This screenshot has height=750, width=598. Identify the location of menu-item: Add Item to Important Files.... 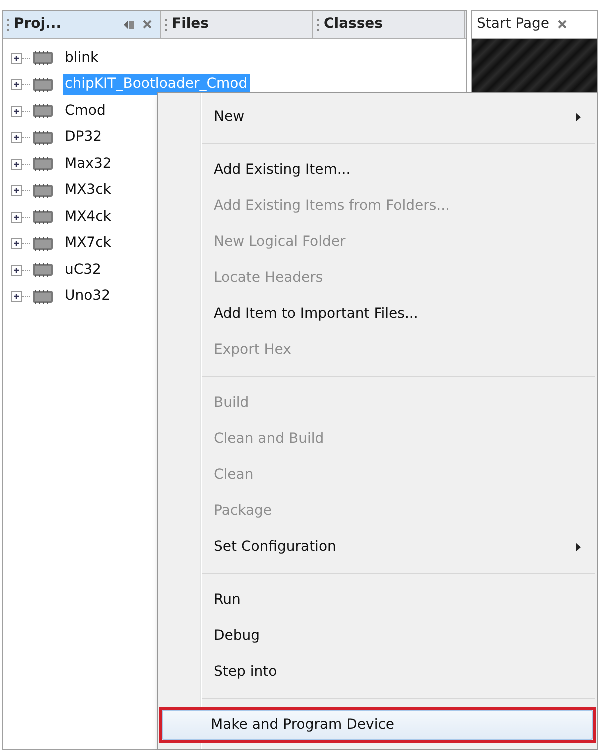
(377, 314).